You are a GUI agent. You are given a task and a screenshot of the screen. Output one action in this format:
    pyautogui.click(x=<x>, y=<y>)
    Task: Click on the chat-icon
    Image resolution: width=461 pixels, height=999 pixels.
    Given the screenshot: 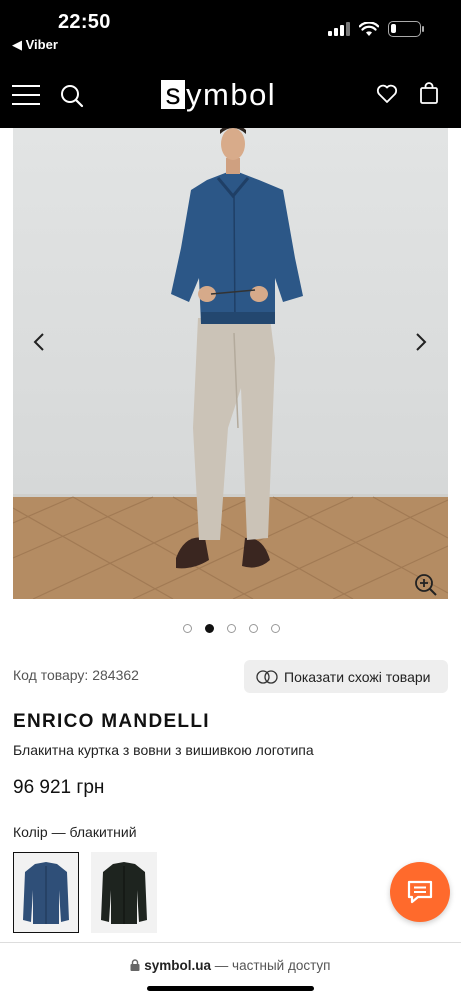 What is the action you would take?
    pyautogui.click(x=420, y=892)
    